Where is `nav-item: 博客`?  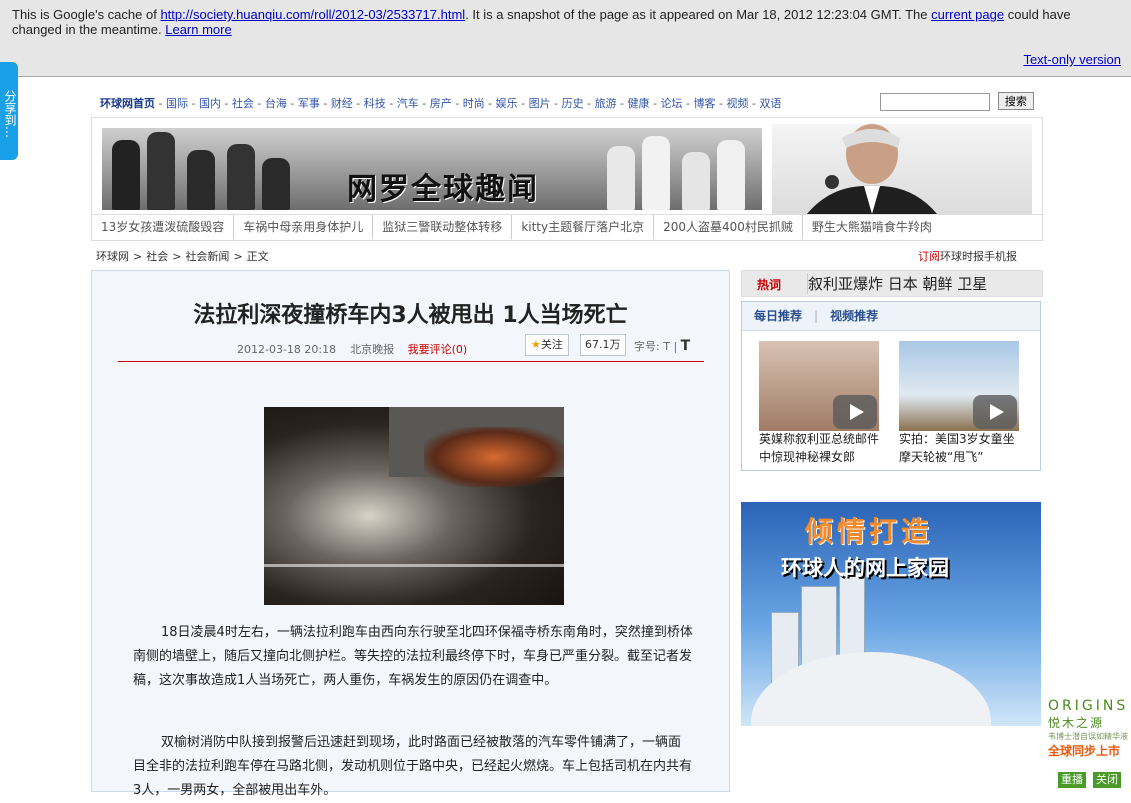
nav-item: 博客 is located at coordinates (704, 103).